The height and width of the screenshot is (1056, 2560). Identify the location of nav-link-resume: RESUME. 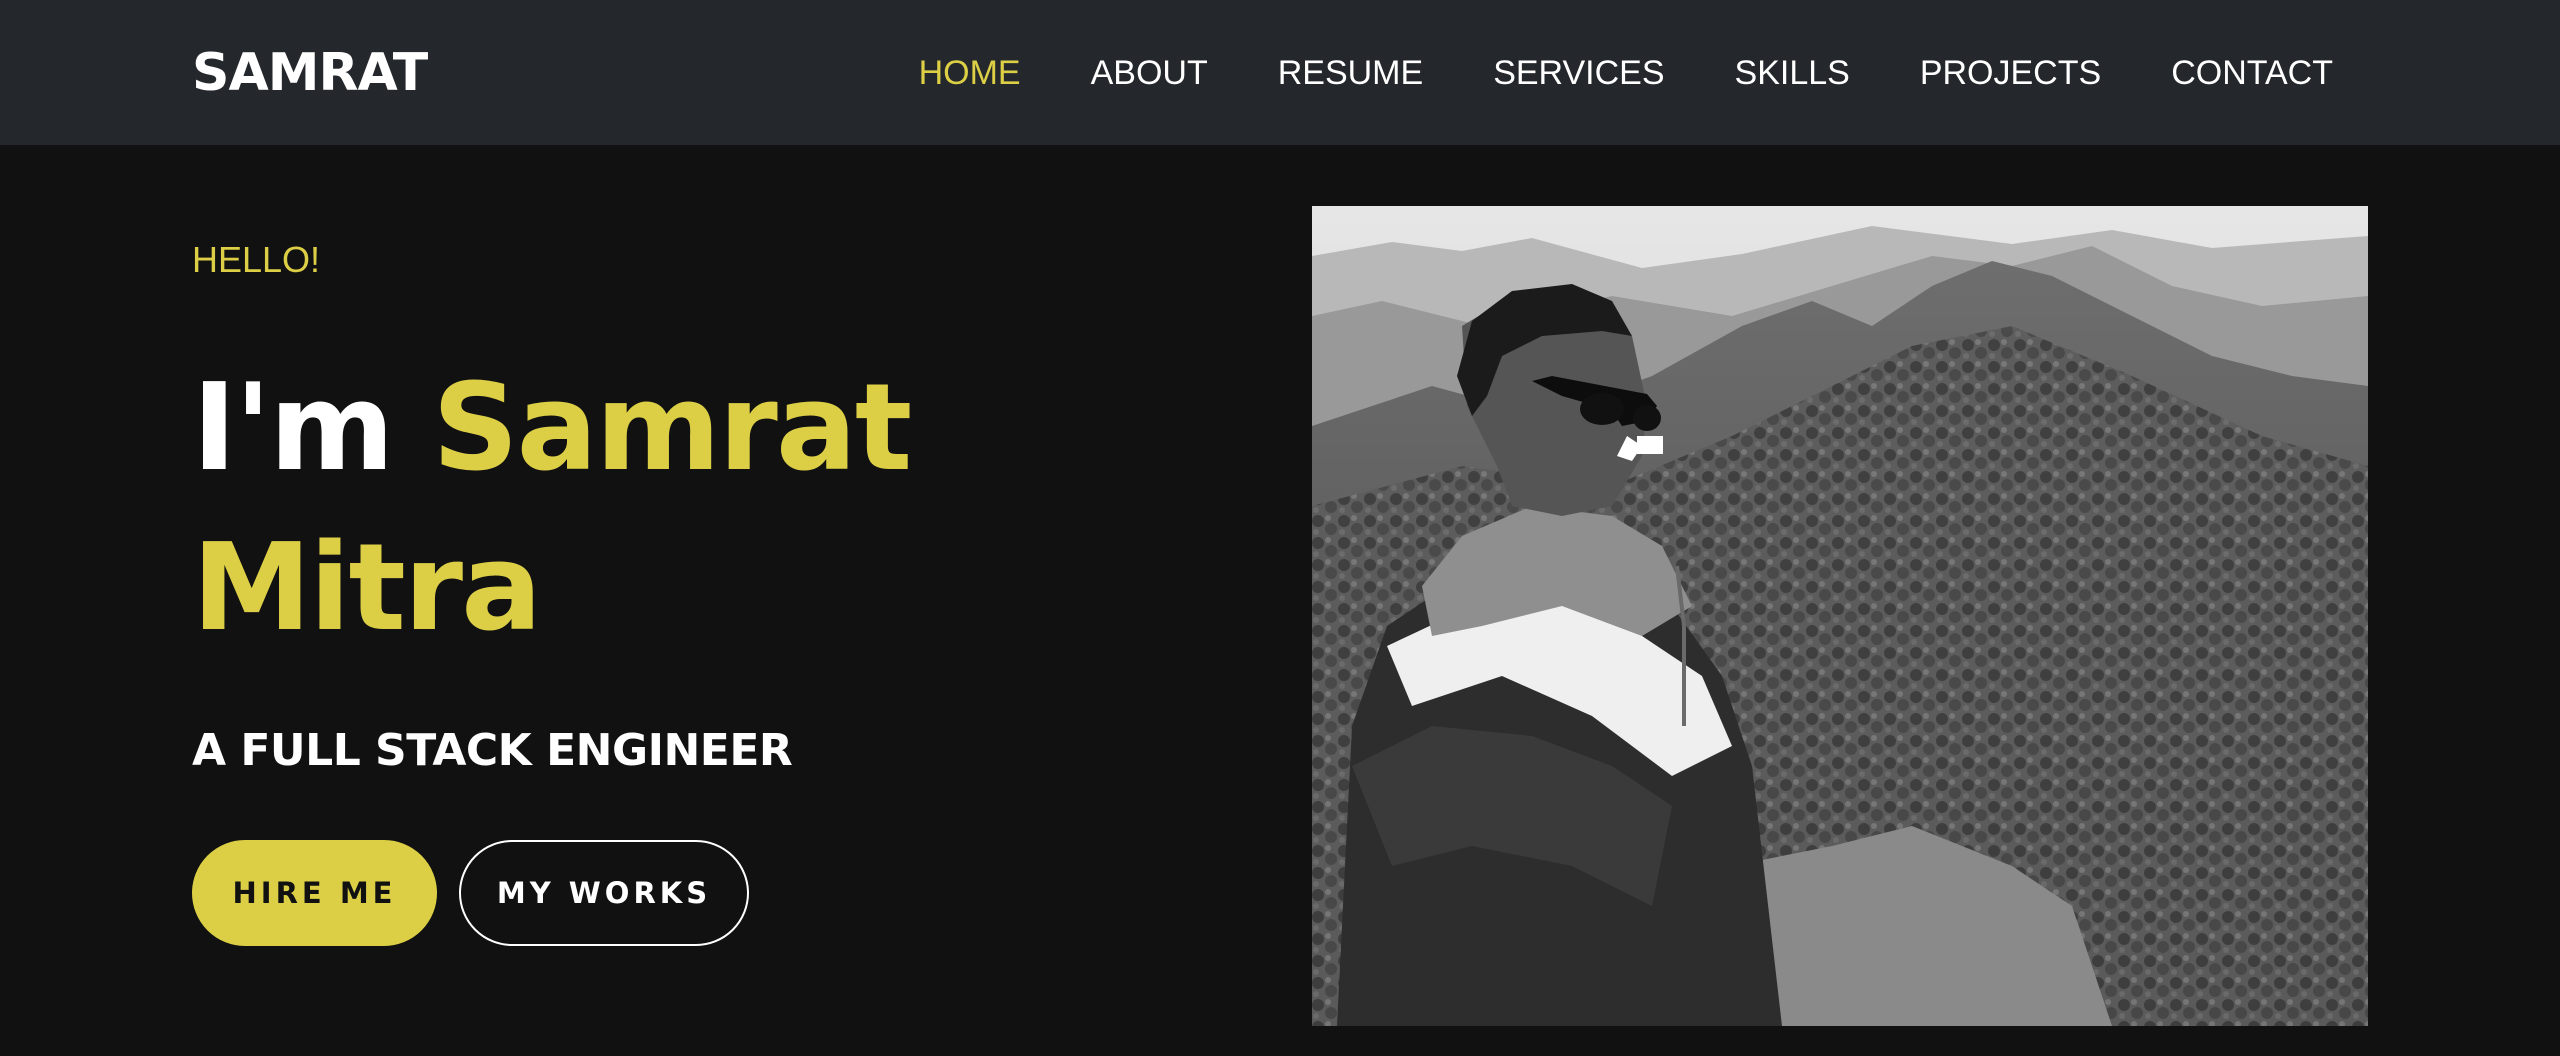
(1350, 73).